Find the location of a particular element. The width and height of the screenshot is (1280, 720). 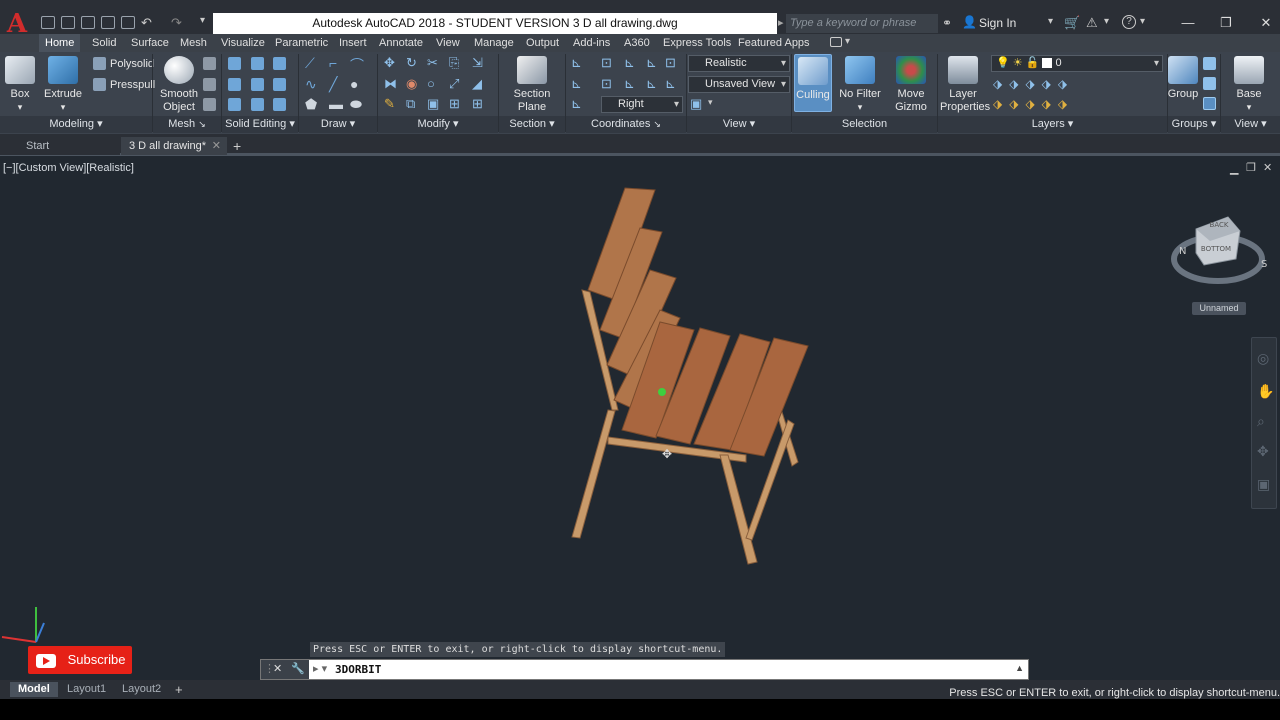

print-icon is located at coordinates (128, 22).